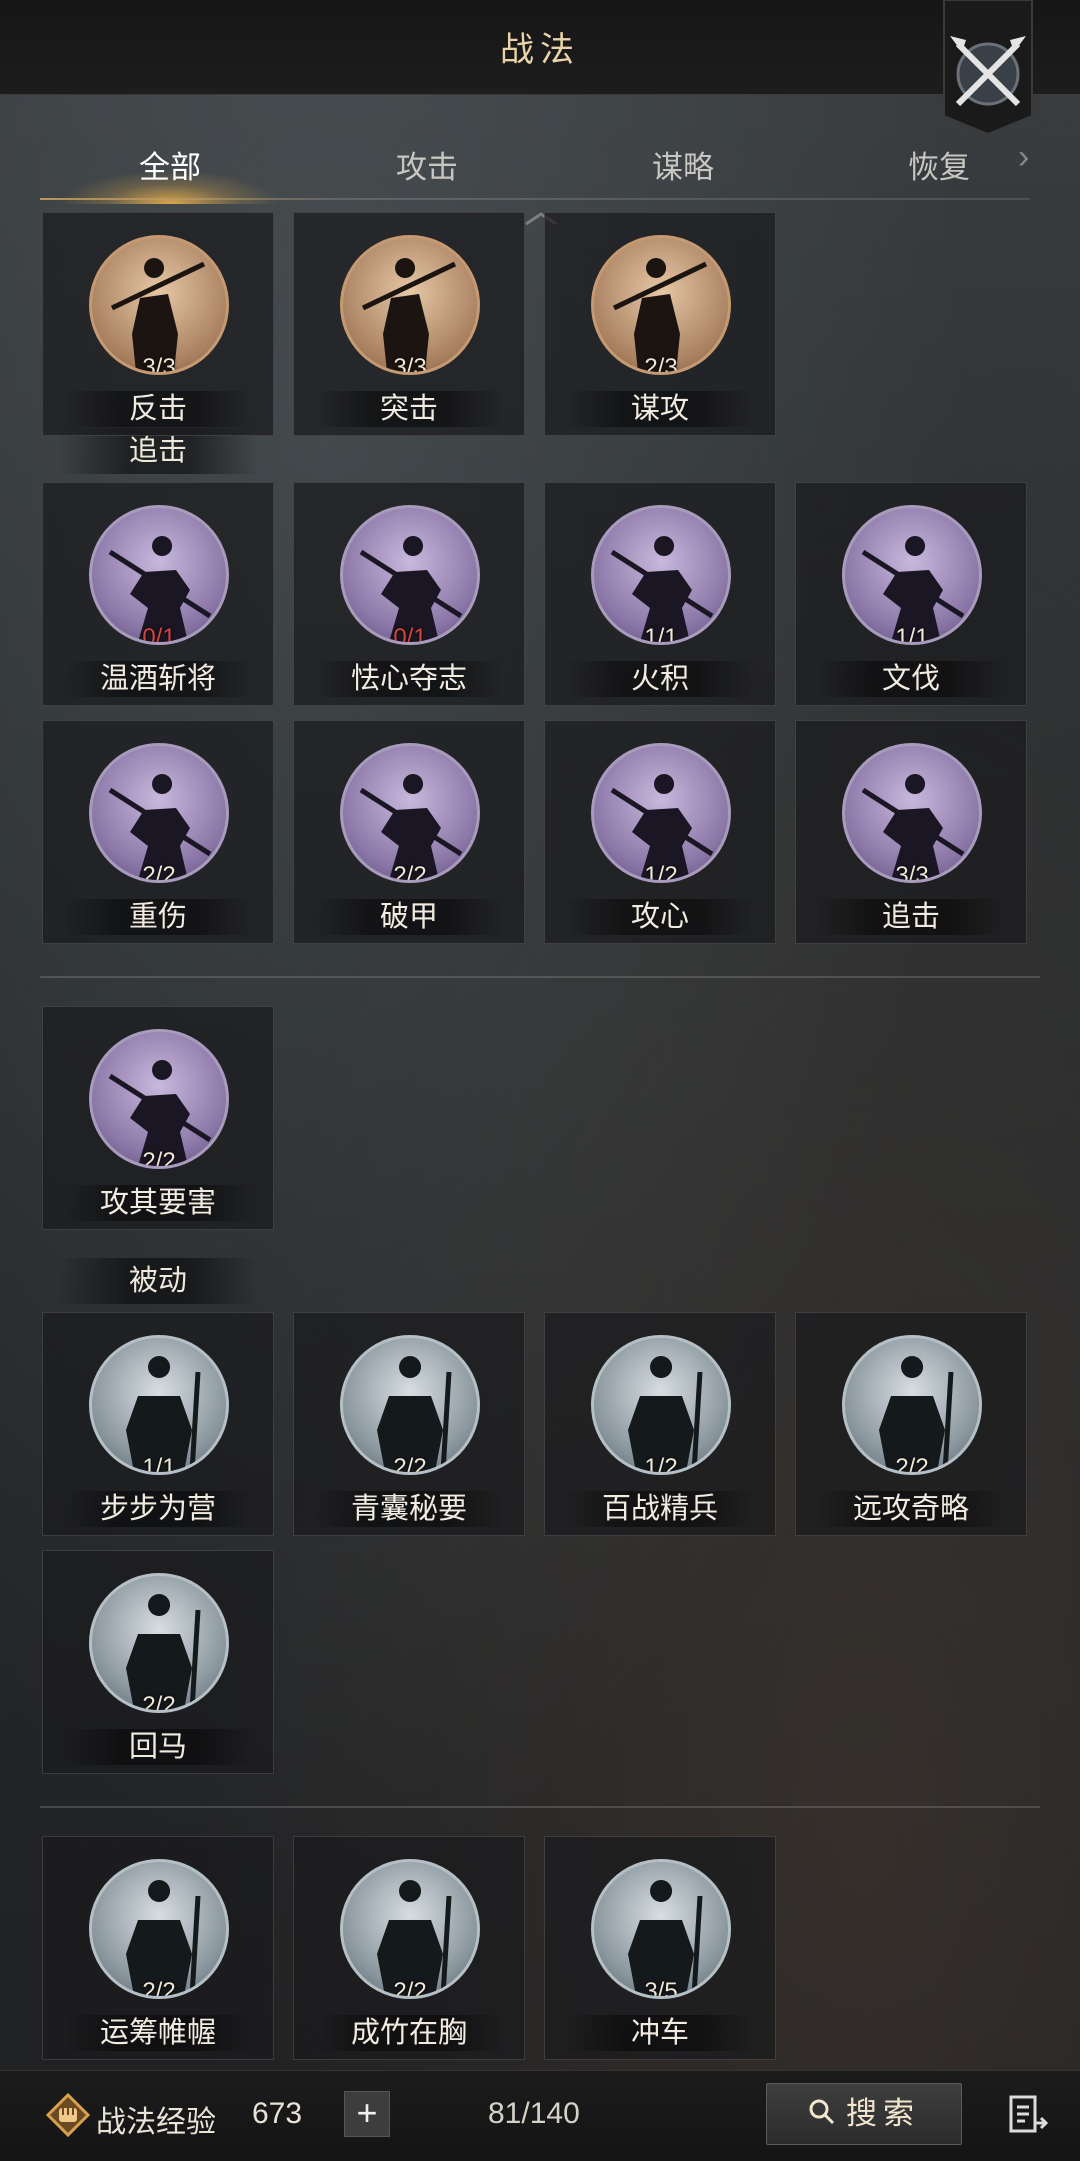  Describe the element at coordinates (911, 679) in the screenshot. I see `tactic-name: 文伐` at that location.